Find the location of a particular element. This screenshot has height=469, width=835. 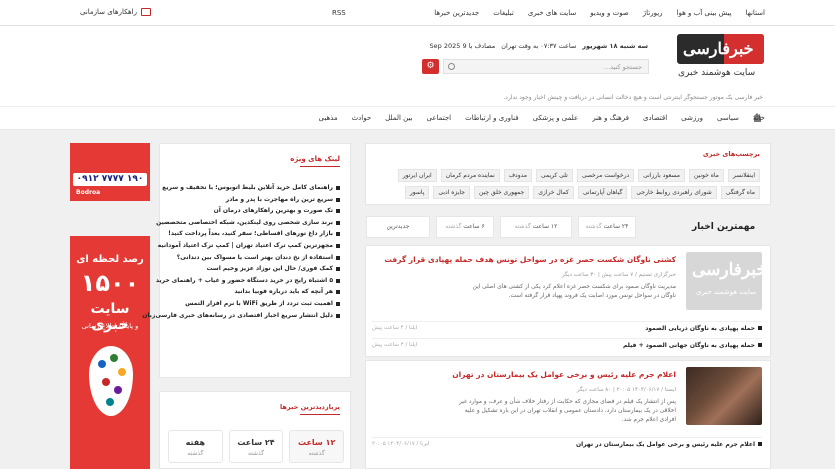

tab-12h: ۱۲ ساعت گذشته is located at coordinates (316, 446).